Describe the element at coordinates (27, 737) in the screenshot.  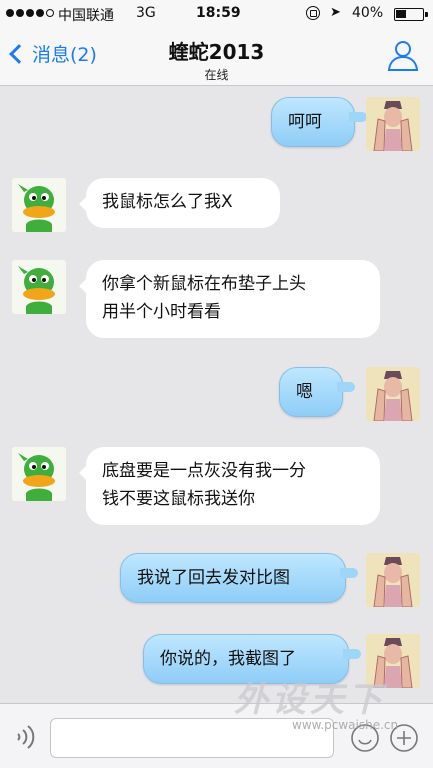
I see `voice-input-icon` at that location.